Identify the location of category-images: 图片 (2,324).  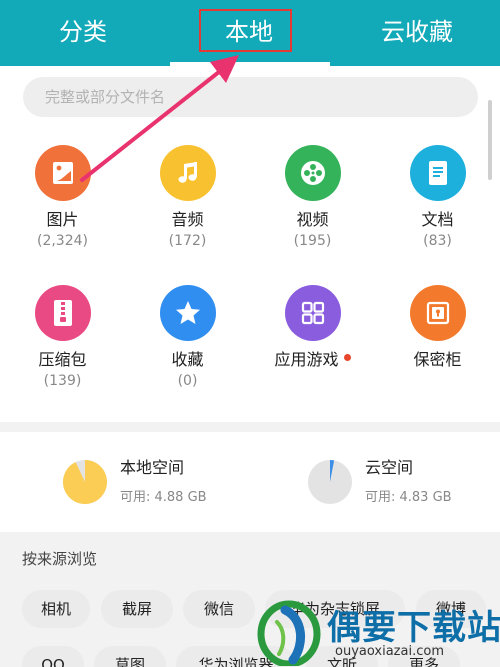
(62, 198).